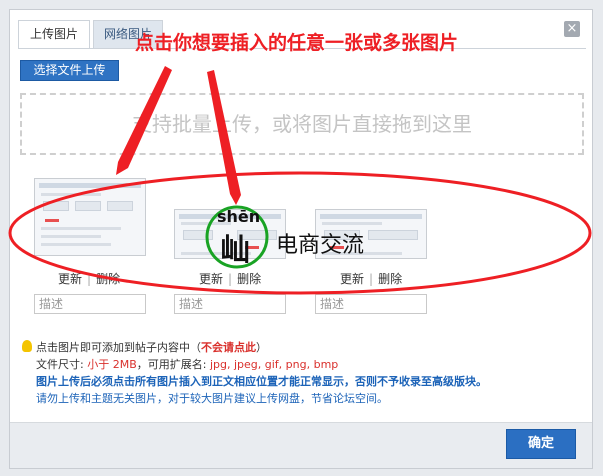 The width and height of the screenshot is (603, 476). I want to click on image-thumbnail, so click(90, 217).